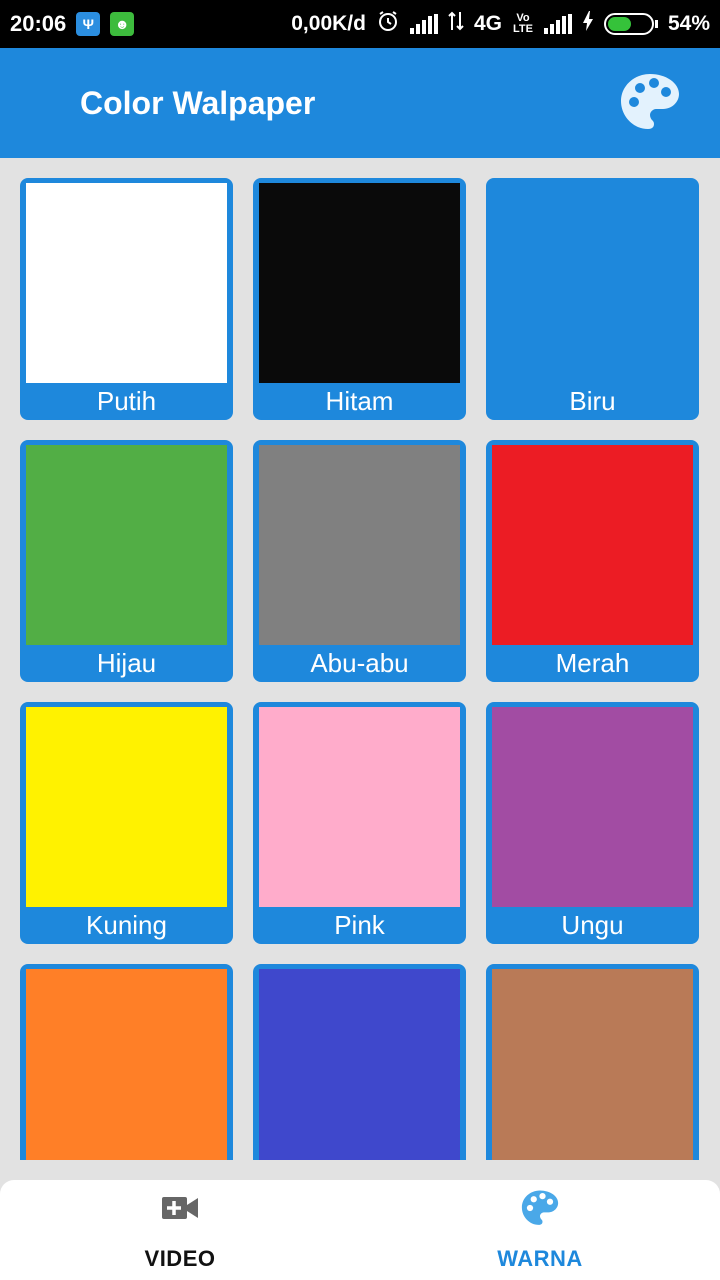 The image size is (720, 1280). I want to click on color-tile: Biru, so click(592, 299).